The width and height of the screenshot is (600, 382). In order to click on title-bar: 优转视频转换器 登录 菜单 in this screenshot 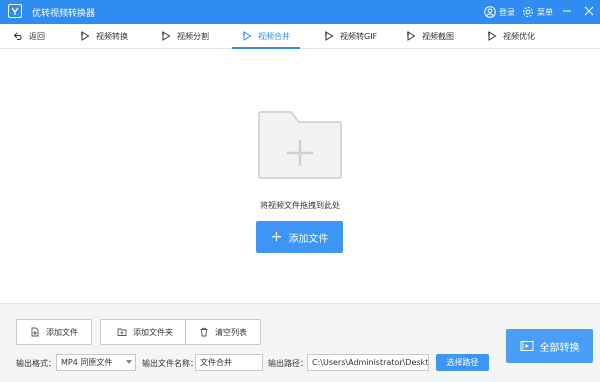, I will do `click(300, 12)`.